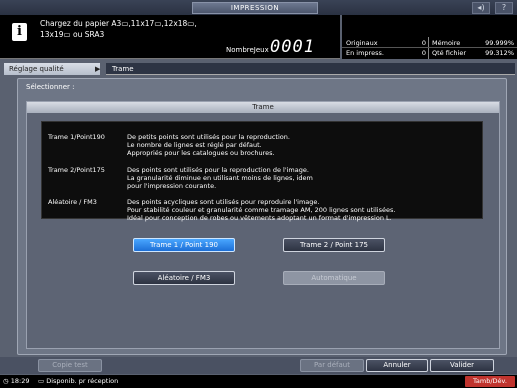 Image resolution: width=517 pixels, height=388 pixels. Describe the element at coordinates (423, 53) in the screenshot. I see `printing-value: 0` at that location.